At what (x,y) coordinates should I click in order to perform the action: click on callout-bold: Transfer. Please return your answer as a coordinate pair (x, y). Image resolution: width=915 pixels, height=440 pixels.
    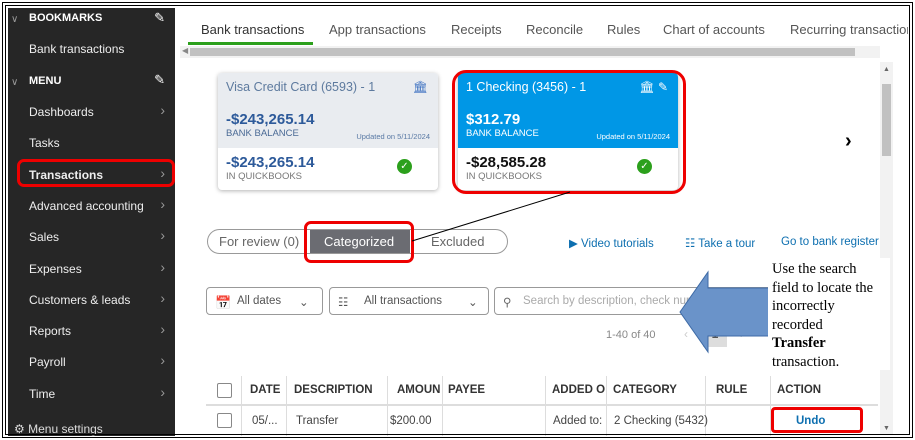
    Looking at the image, I should click on (799, 343).